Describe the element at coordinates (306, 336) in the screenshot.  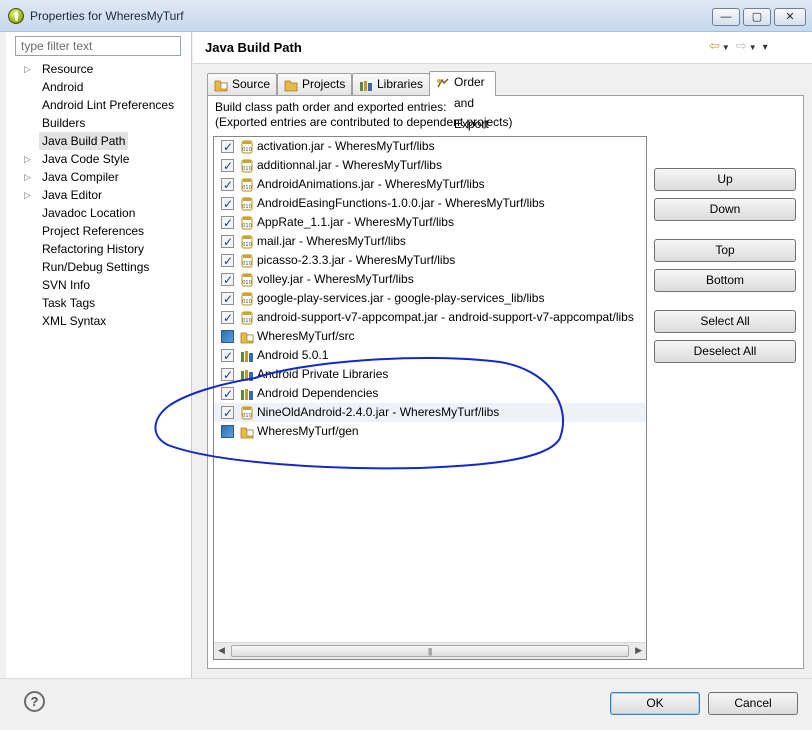
I see `entry-label: WheresMyTurf/src` at that location.